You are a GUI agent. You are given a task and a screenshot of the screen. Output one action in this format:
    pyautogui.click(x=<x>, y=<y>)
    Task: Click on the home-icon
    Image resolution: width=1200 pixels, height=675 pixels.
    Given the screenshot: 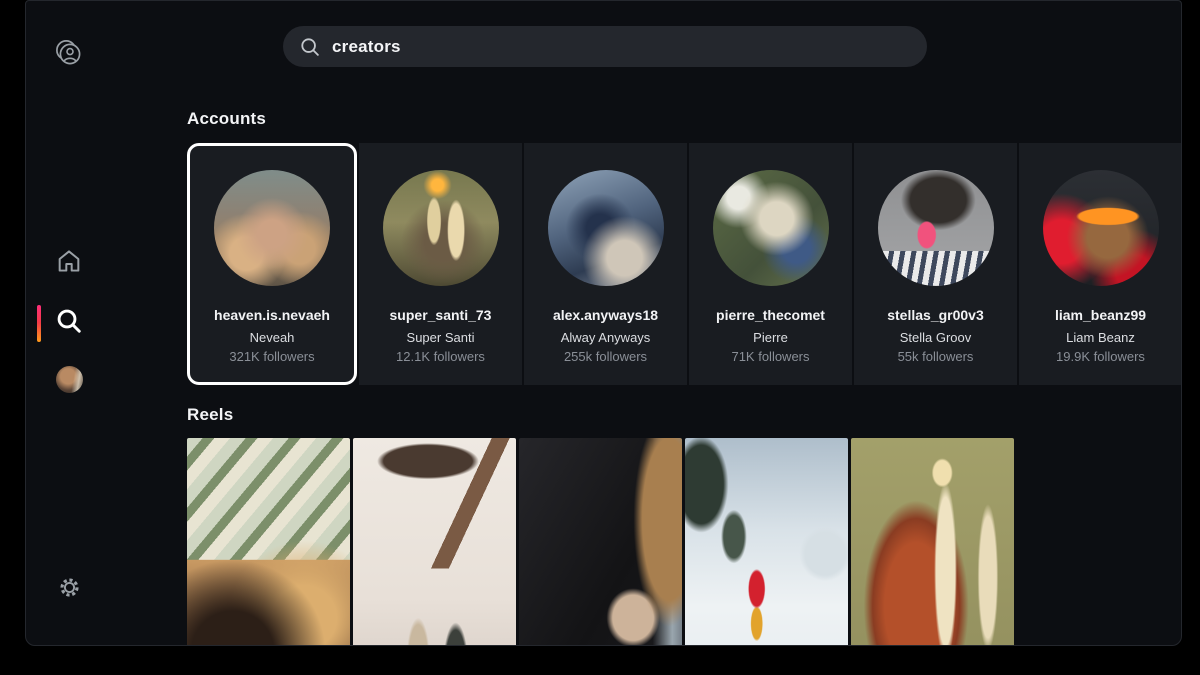 What is the action you would take?
    pyautogui.click(x=69, y=261)
    